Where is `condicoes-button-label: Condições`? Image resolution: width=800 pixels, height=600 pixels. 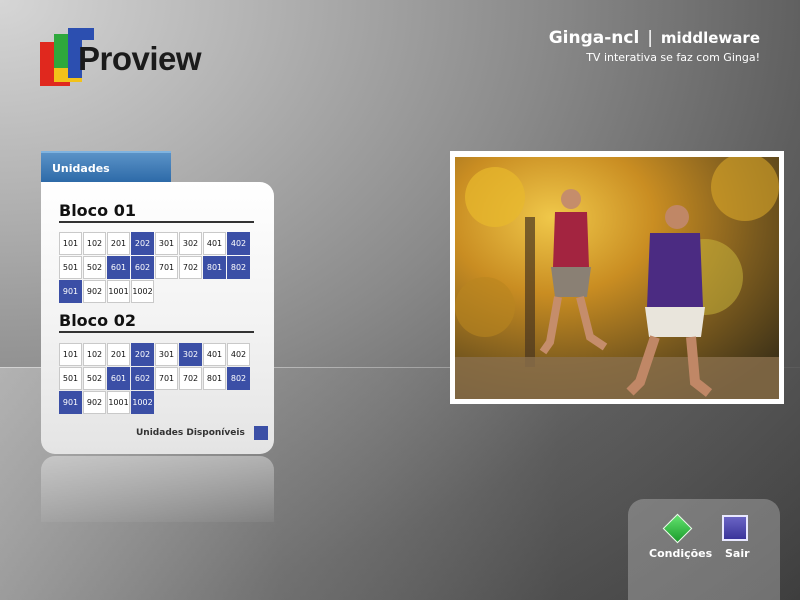
condicoes-button-label: Condições is located at coordinates (680, 553).